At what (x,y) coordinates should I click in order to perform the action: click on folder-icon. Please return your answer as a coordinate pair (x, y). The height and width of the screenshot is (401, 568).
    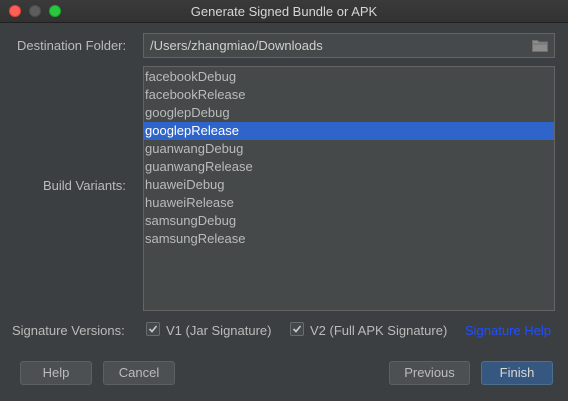
    Looking at the image, I should click on (540, 45).